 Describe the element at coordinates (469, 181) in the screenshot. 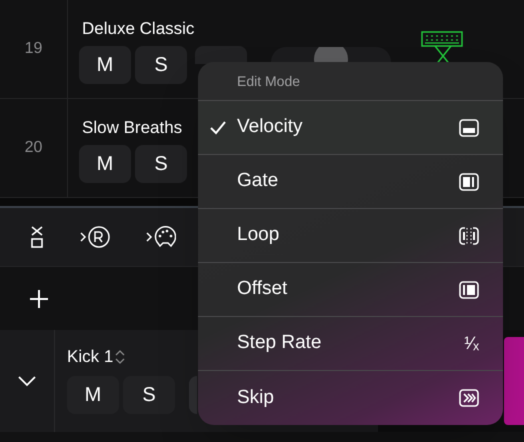

I see `gate-icon` at that location.